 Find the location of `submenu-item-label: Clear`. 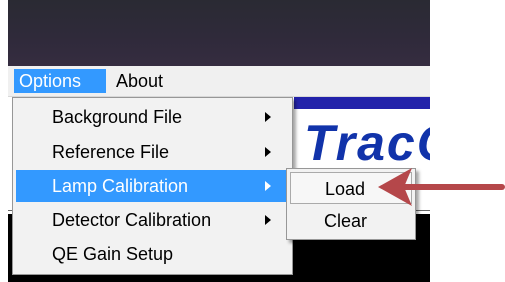

submenu-item-label: Clear is located at coordinates (346, 221).